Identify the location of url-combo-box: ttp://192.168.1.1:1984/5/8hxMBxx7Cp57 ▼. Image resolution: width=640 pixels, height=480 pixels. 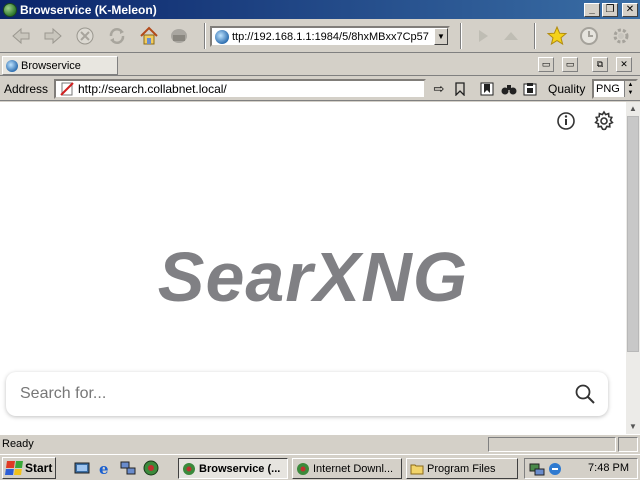
(330, 36).